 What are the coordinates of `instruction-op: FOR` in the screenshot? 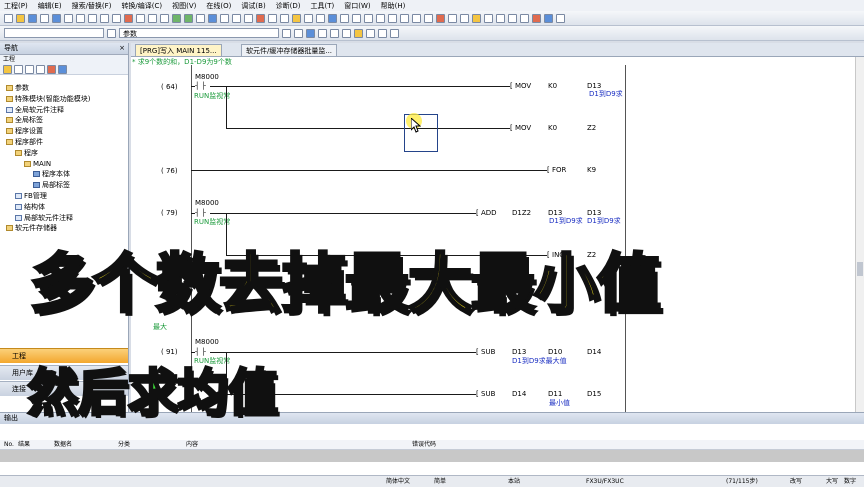 It's located at (559, 170).